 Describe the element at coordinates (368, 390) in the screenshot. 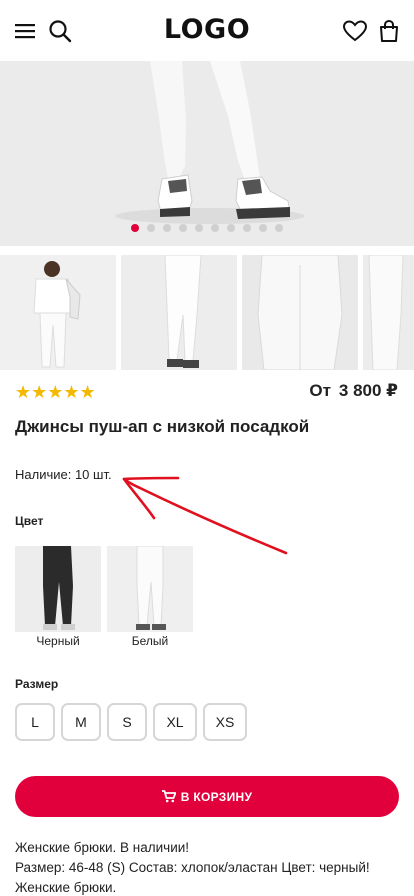

I see `price-value: 3 800 ₽` at that location.